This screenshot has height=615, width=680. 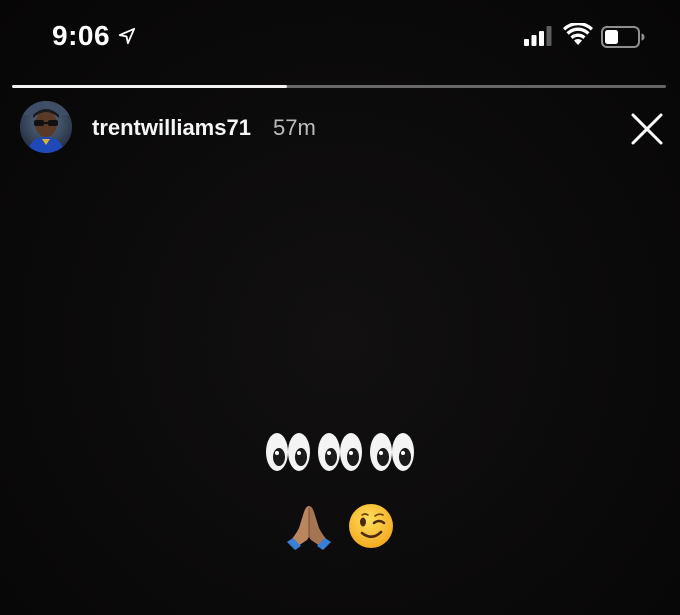 What do you see at coordinates (623, 37) in the screenshot?
I see `battery-icon` at bounding box center [623, 37].